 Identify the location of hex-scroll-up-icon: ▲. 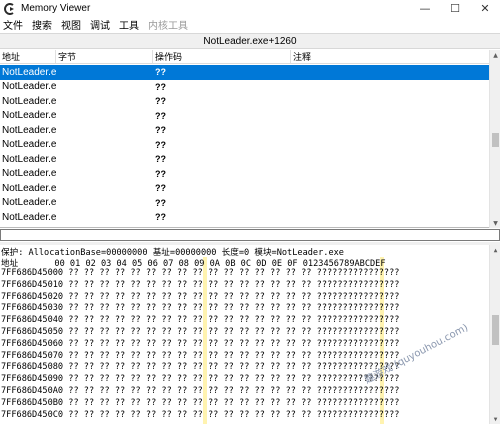
(495, 250).